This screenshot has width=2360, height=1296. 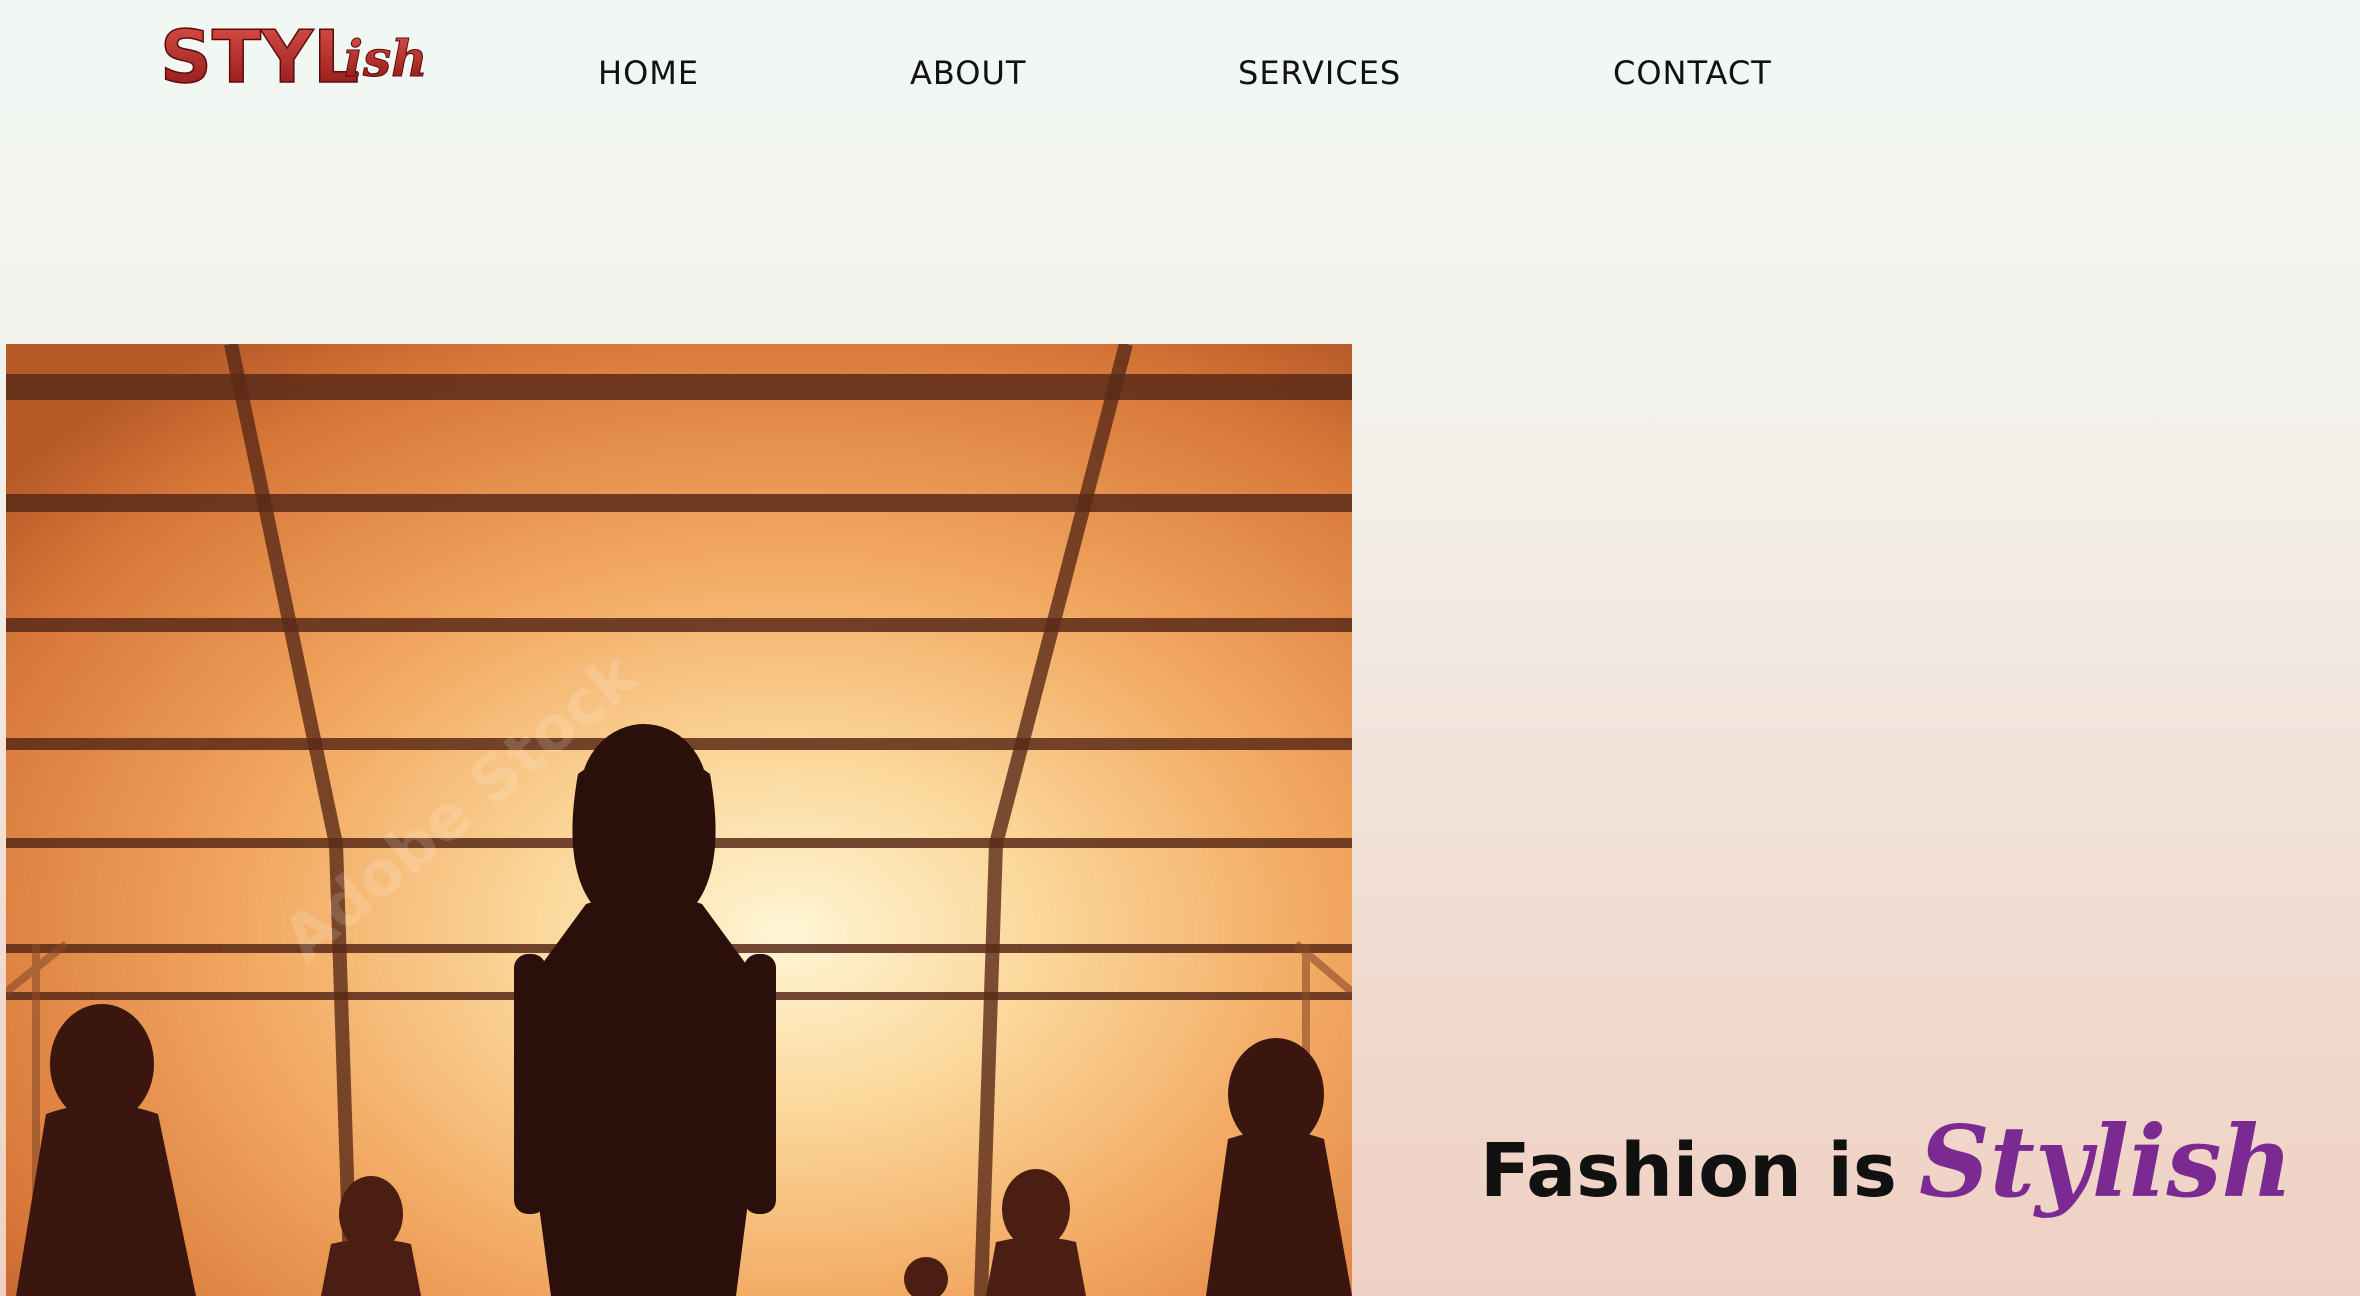 What do you see at coordinates (1688, 1171) in the screenshot?
I see `tagline-main-text: Fashion is` at bounding box center [1688, 1171].